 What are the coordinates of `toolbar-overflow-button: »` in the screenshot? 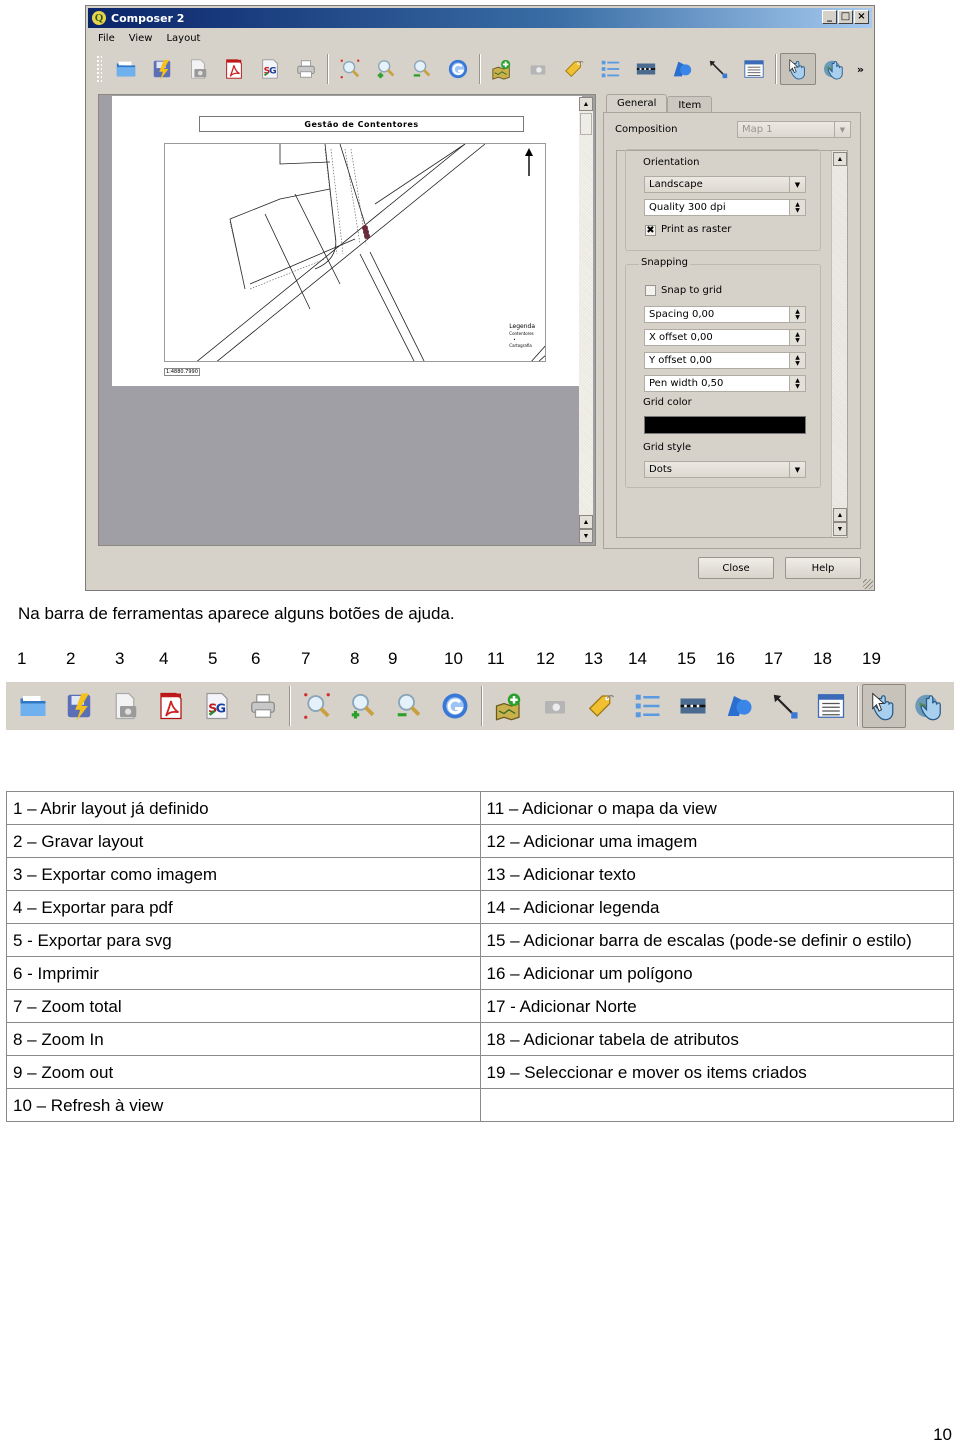 It's located at (860, 69).